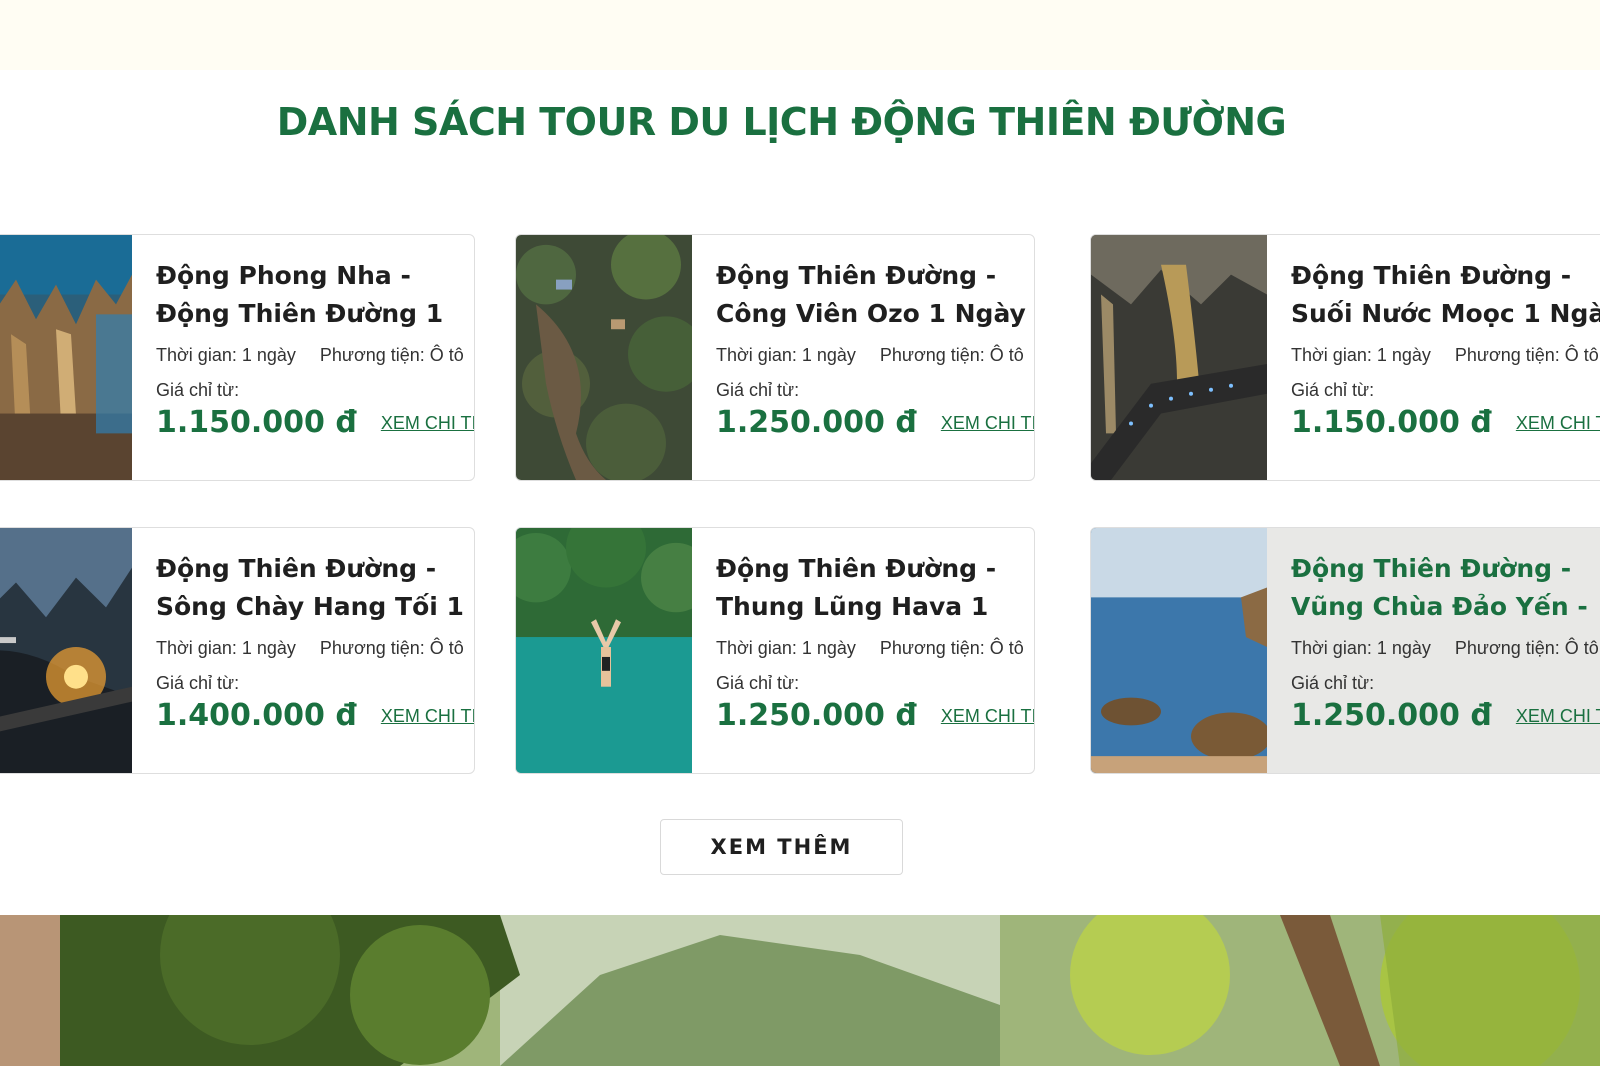 This screenshot has height=1066, width=1600. I want to click on tour-thumbnail-cave, so click(66, 357).